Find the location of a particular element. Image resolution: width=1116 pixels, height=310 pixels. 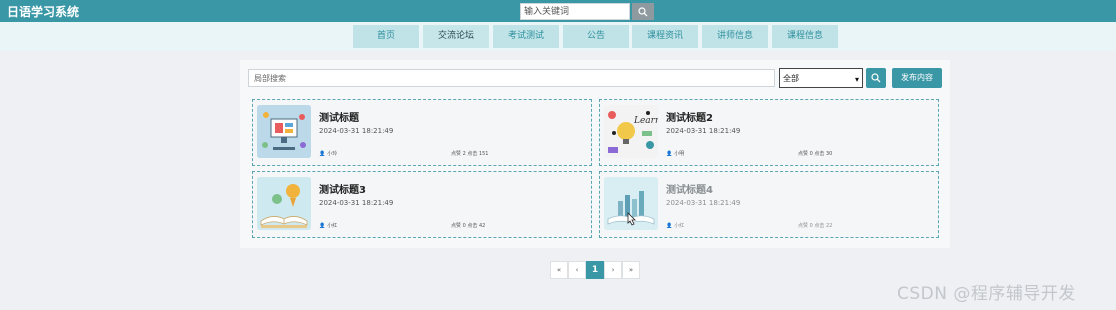

header-search-input: 输入关键词 is located at coordinates (575, 11).